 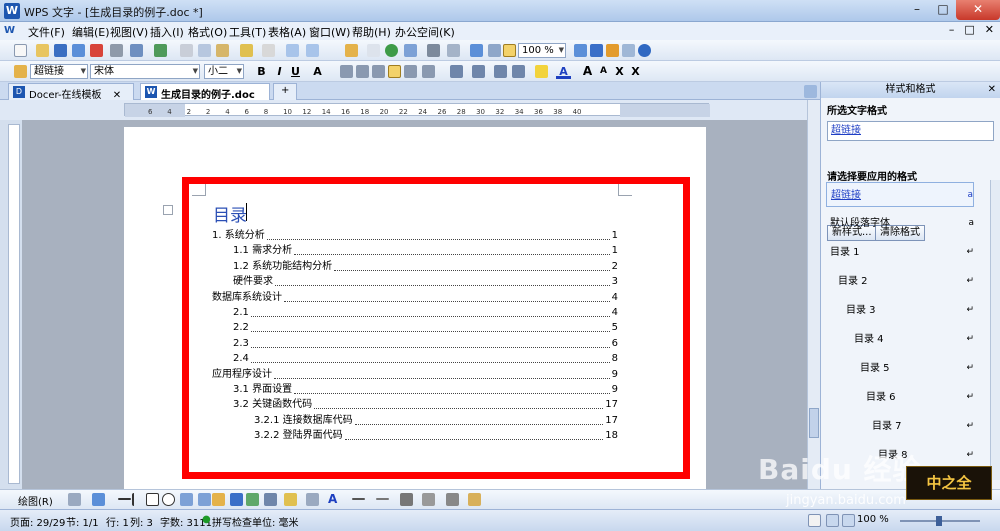 I want to click on text-box-icon, so click(x=410, y=50).